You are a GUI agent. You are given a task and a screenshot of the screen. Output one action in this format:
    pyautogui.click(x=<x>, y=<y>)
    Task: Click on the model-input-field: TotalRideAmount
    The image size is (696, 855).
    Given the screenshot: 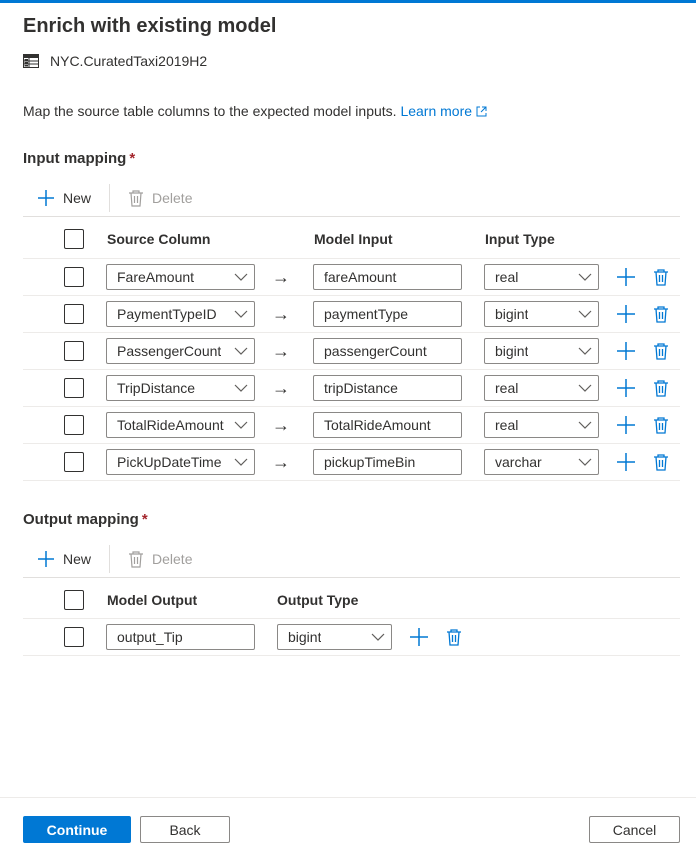 What is the action you would take?
    pyautogui.click(x=387, y=425)
    